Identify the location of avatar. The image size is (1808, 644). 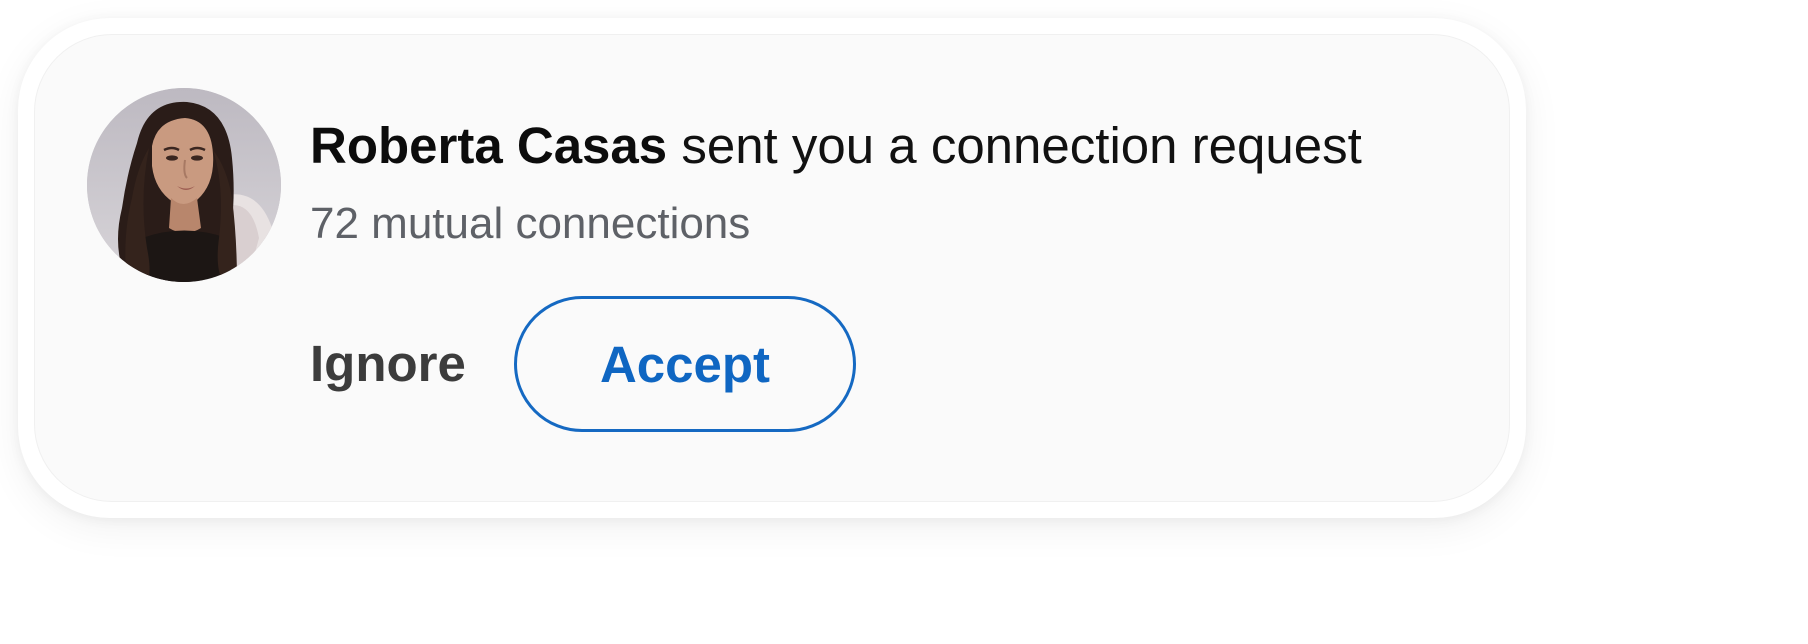
(184, 185).